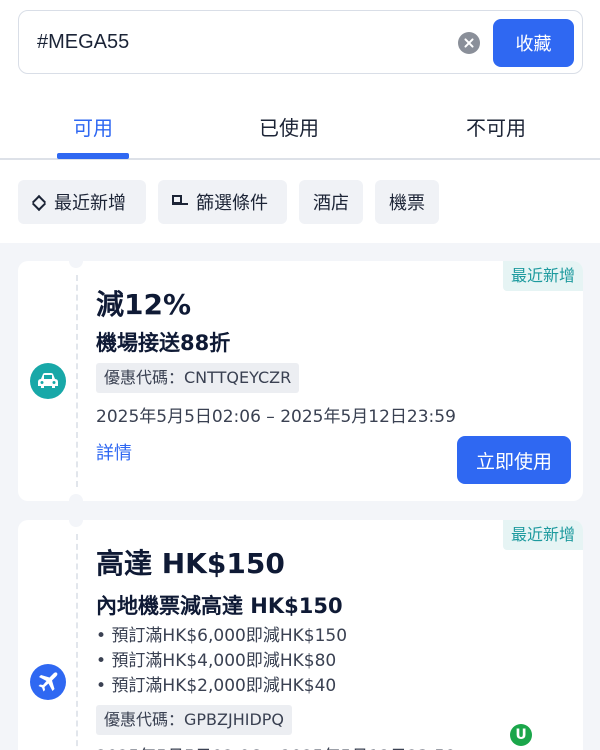  I want to click on condition-item: 預訂滿HK$6,000即減HK$150, so click(221, 636).